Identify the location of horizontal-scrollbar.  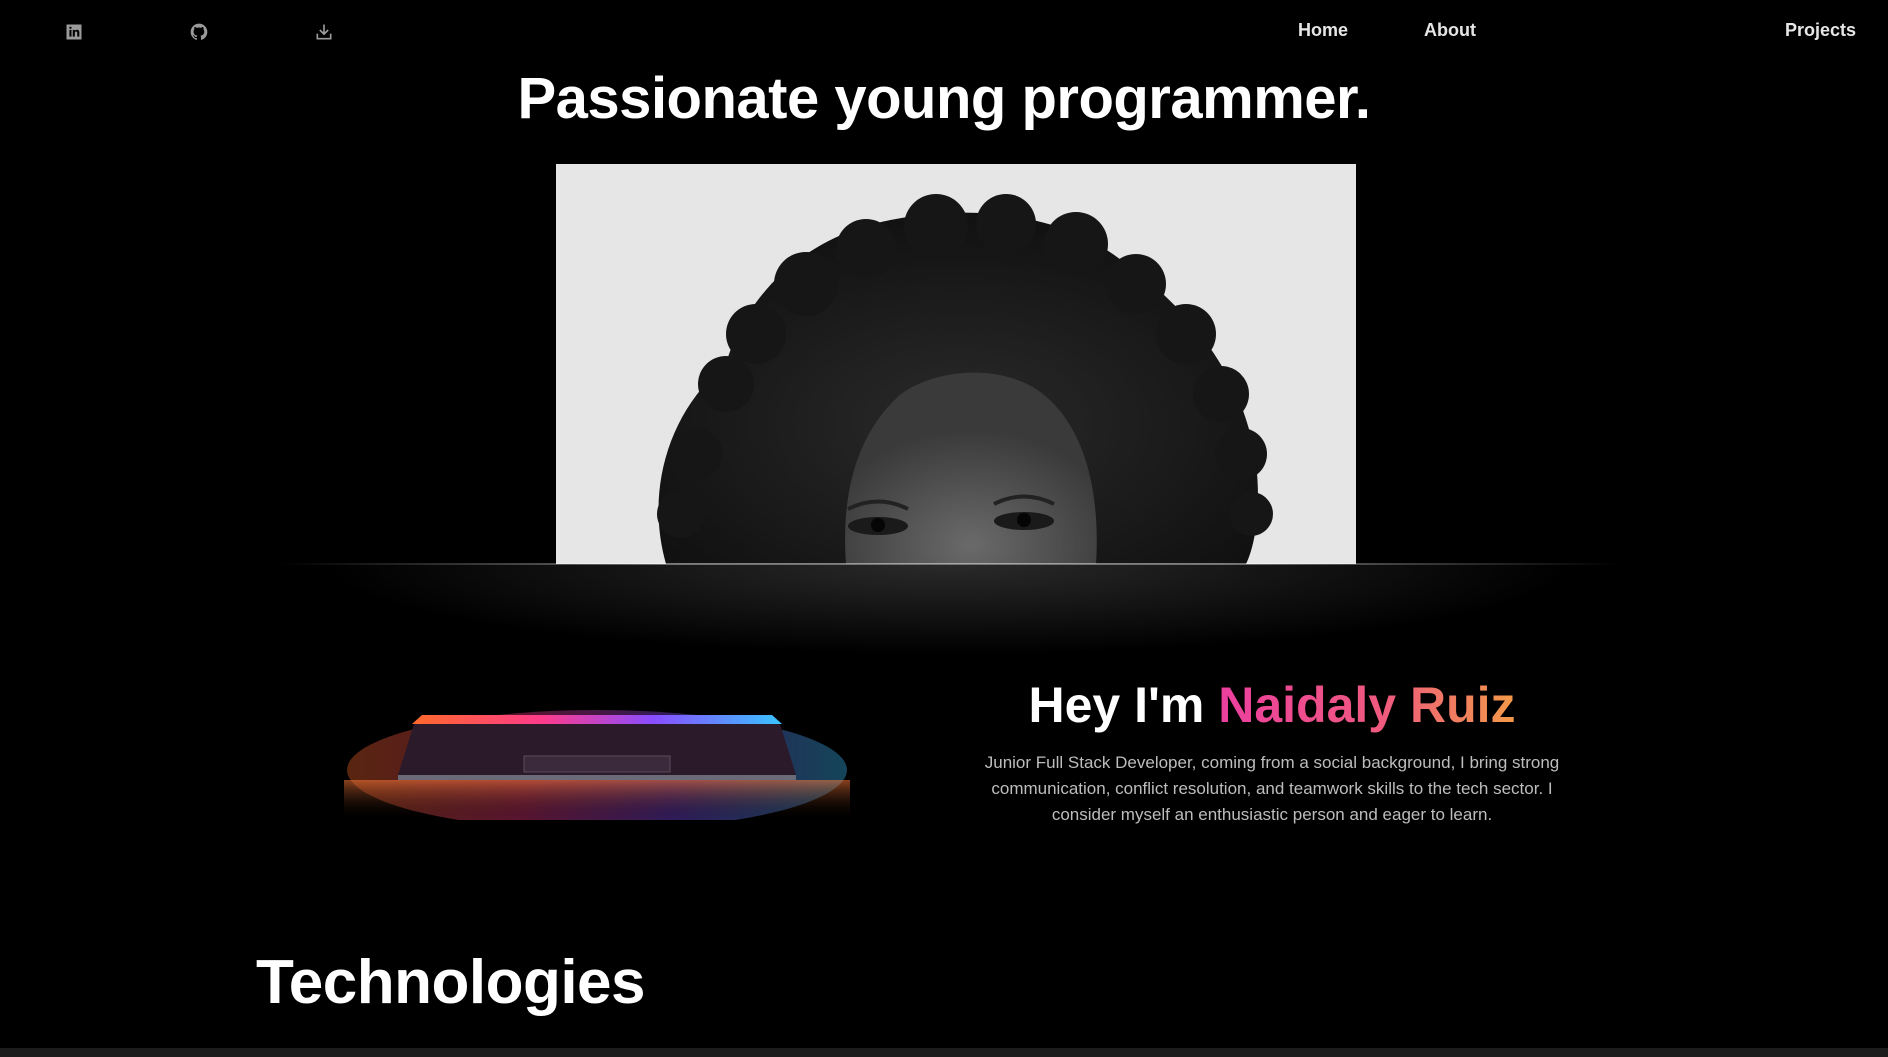
(944, 1052).